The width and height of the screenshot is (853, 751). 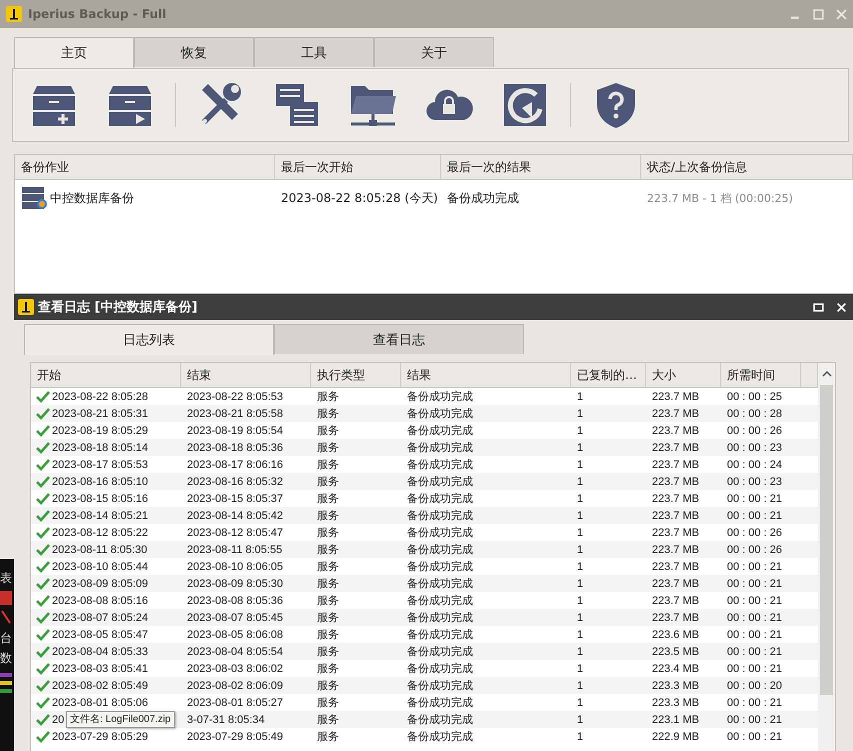 I want to click on table-cell-text: 222.9 MB, so click(x=675, y=736).